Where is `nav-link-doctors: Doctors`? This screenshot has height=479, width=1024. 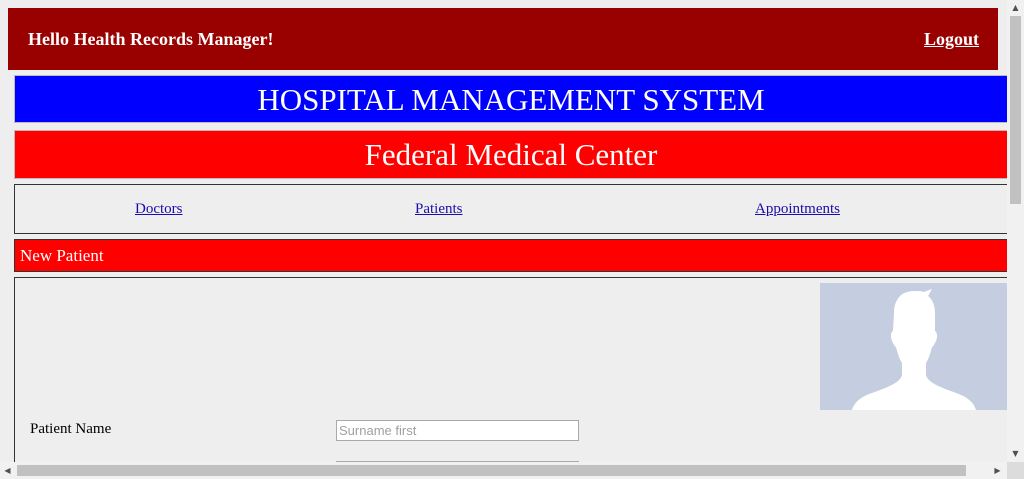 nav-link-doctors: Doctors is located at coordinates (159, 209).